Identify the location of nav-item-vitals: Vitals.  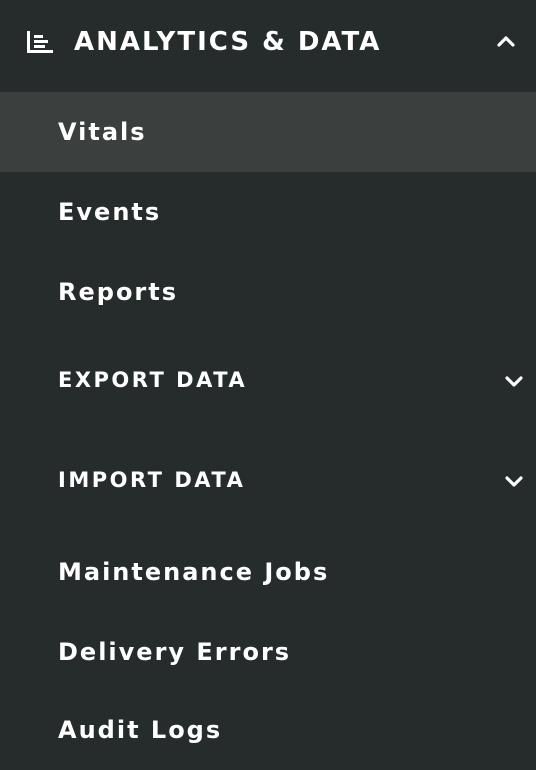
(268, 132).